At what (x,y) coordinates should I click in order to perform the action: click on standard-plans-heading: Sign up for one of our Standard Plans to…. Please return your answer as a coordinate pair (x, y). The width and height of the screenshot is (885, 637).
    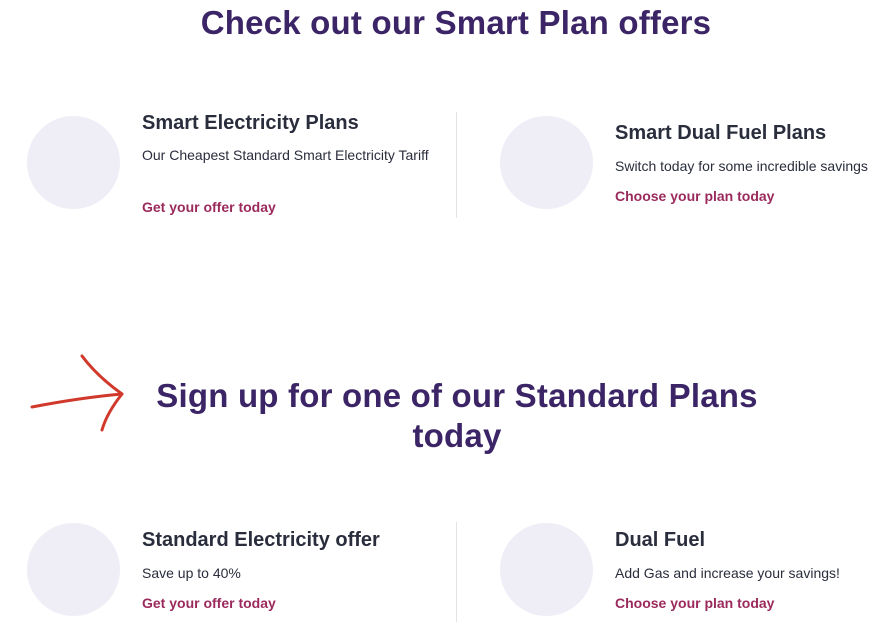
    Looking at the image, I should click on (442, 416).